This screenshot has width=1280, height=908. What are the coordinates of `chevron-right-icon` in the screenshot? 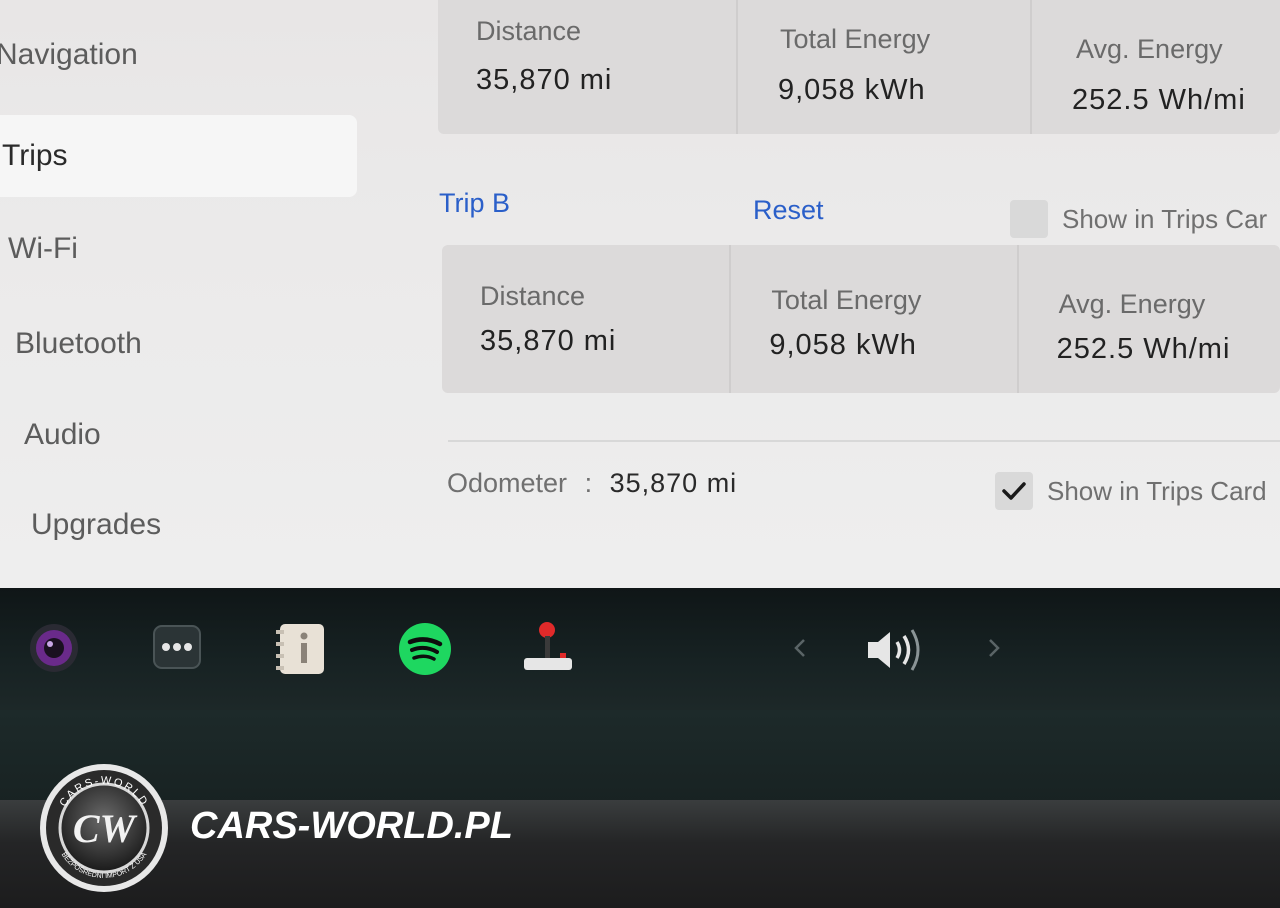 It's located at (994, 648).